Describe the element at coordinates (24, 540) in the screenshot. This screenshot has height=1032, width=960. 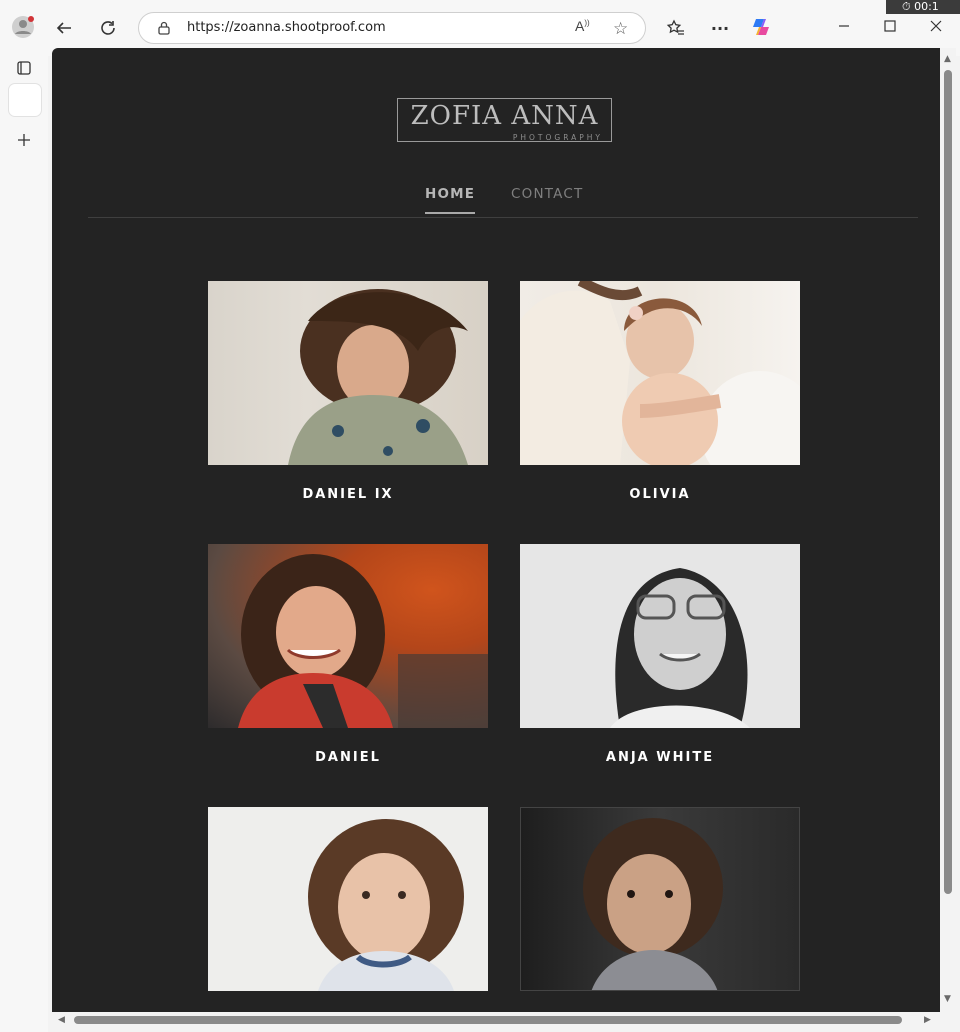
I see `vertical-tabs-sidebar` at that location.